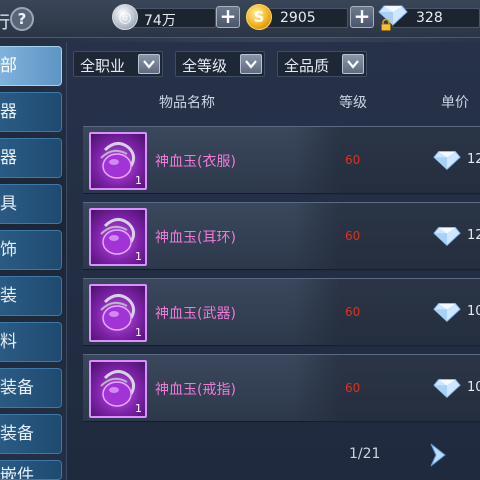 This screenshot has height=480, width=480. I want to click on header-item-name: 物品名称, so click(187, 103).